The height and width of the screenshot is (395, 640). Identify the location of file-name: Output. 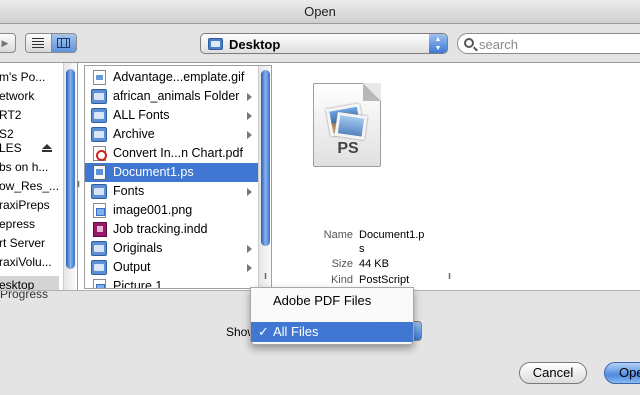
(132, 267).